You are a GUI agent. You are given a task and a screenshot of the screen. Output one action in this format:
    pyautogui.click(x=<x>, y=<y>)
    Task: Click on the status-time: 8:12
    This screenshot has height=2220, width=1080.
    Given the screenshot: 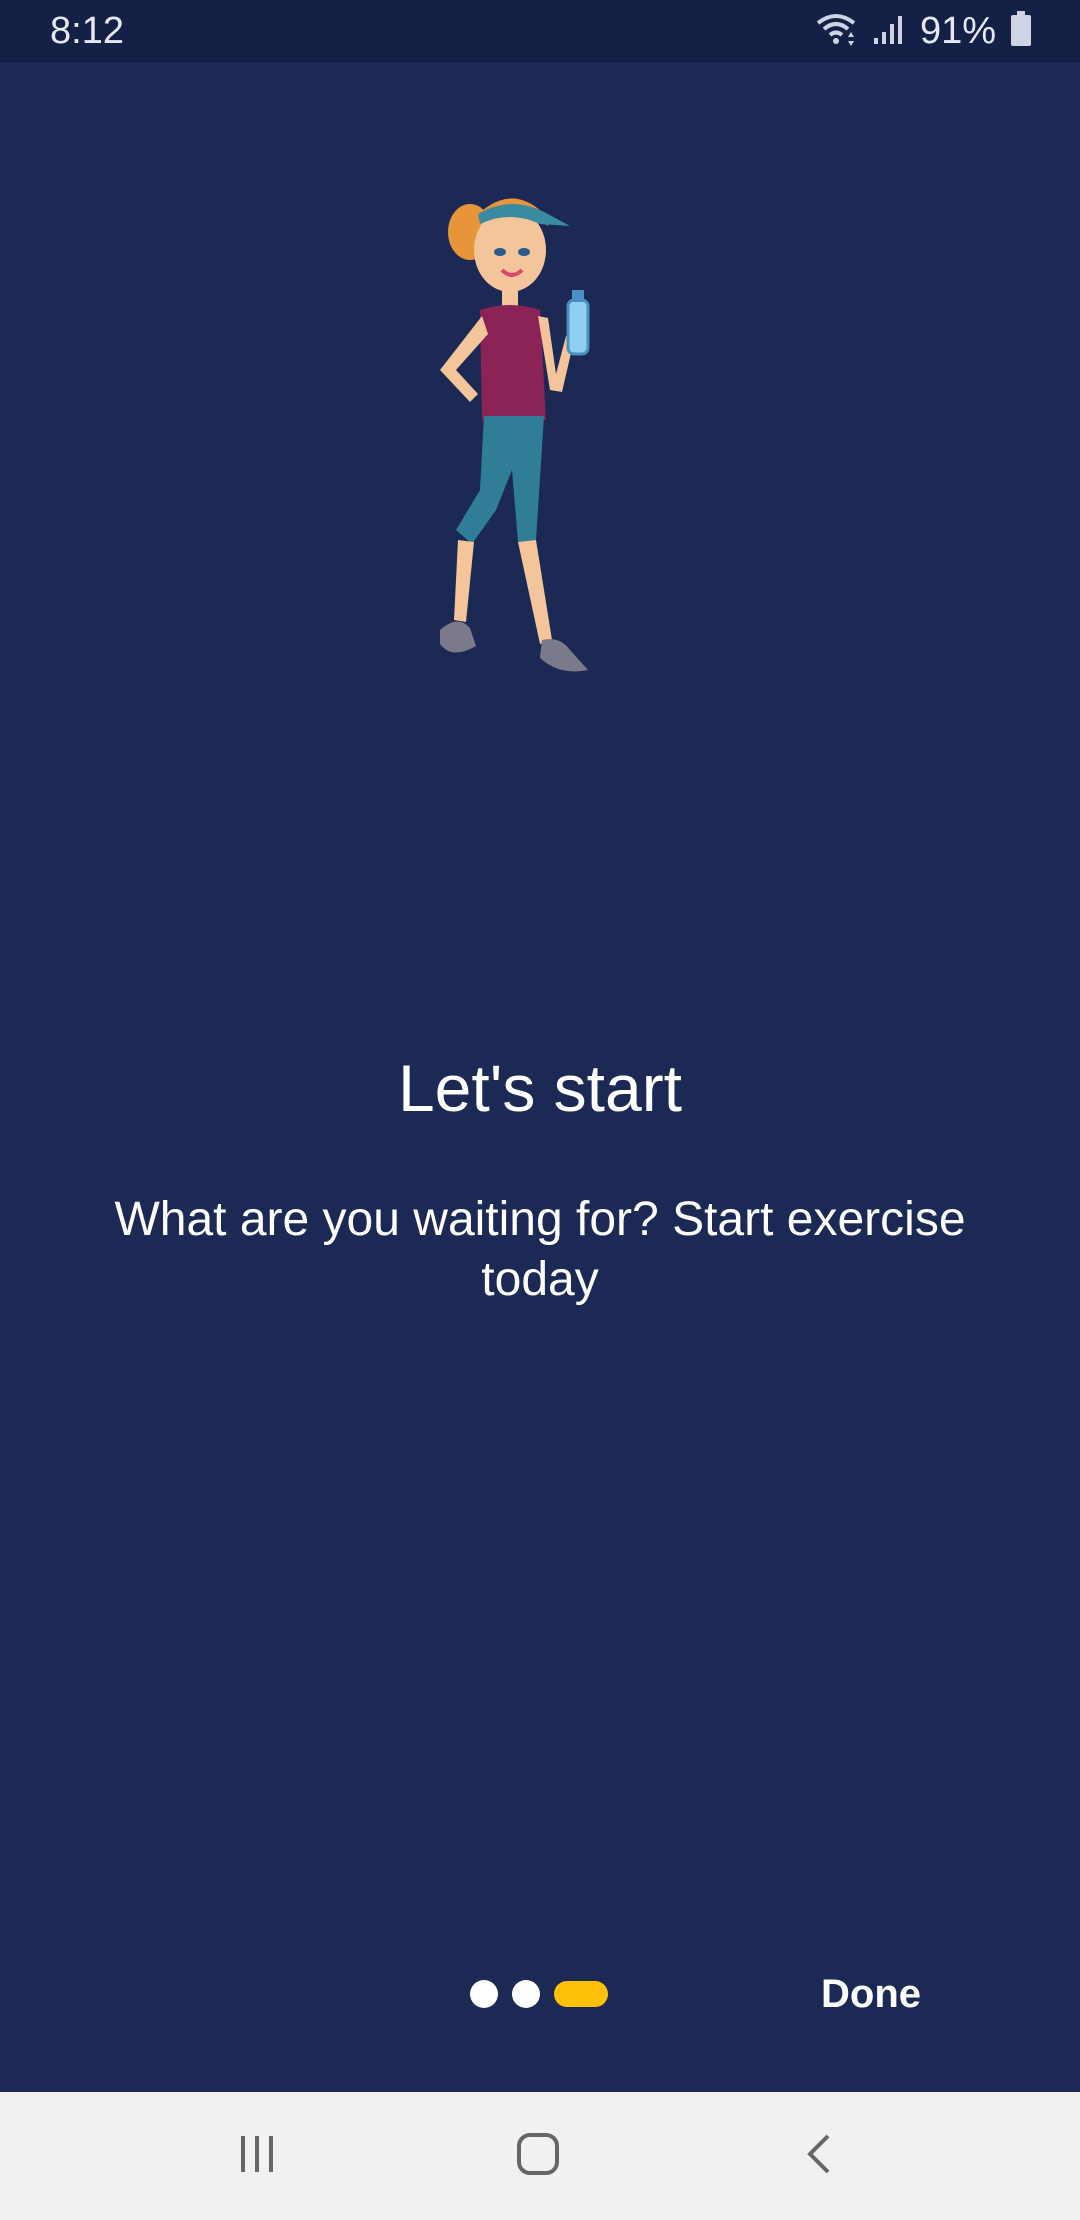 What is the action you would take?
    pyautogui.click(x=87, y=31)
    